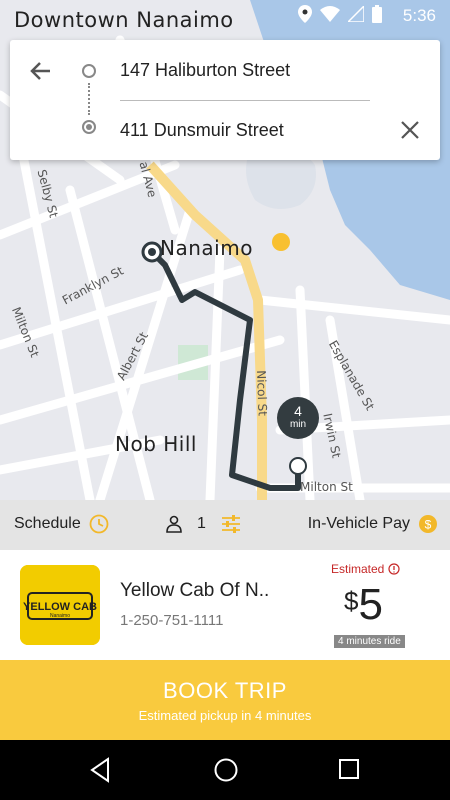  I want to click on estimated-text: Estimated, so click(358, 569).